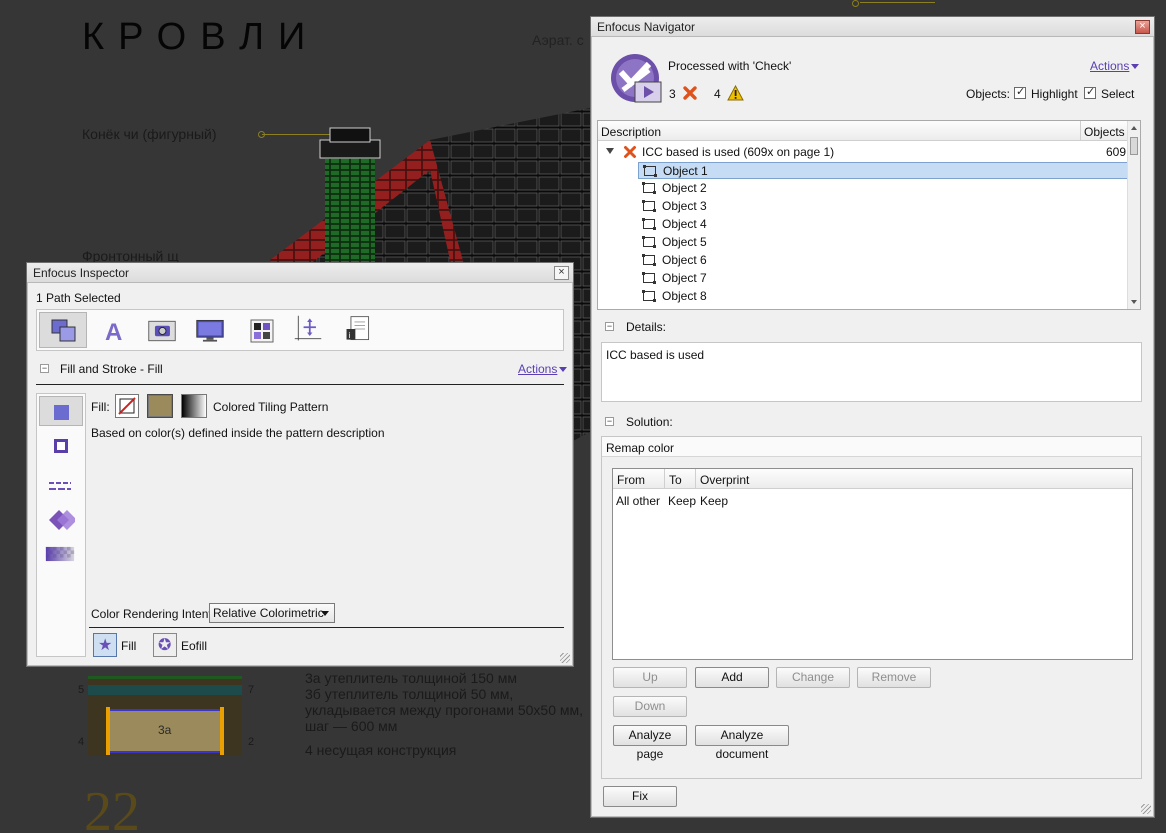 Image resolution: width=1166 pixels, height=833 pixels. Describe the element at coordinates (684, 296) in the screenshot. I see `object-label: Object 8` at that location.